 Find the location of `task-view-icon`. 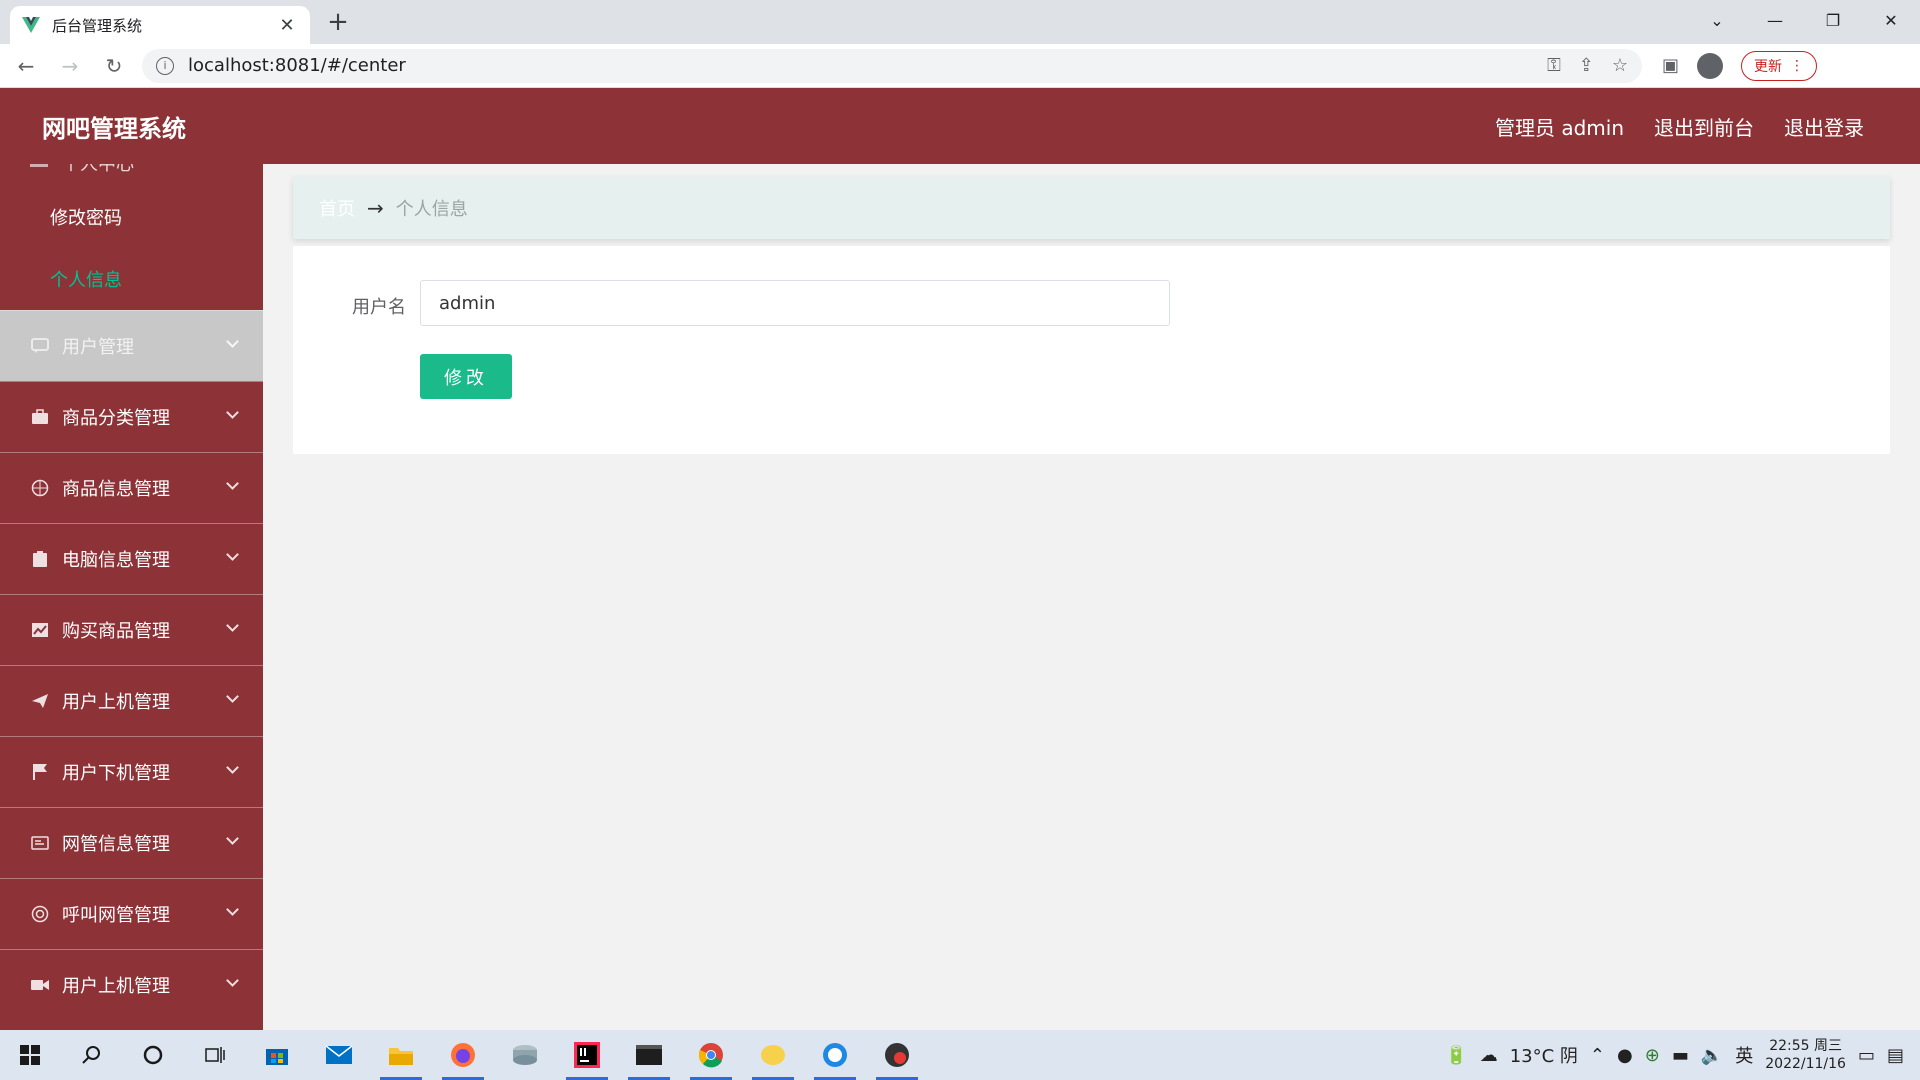

task-view-icon is located at coordinates (215, 1055).